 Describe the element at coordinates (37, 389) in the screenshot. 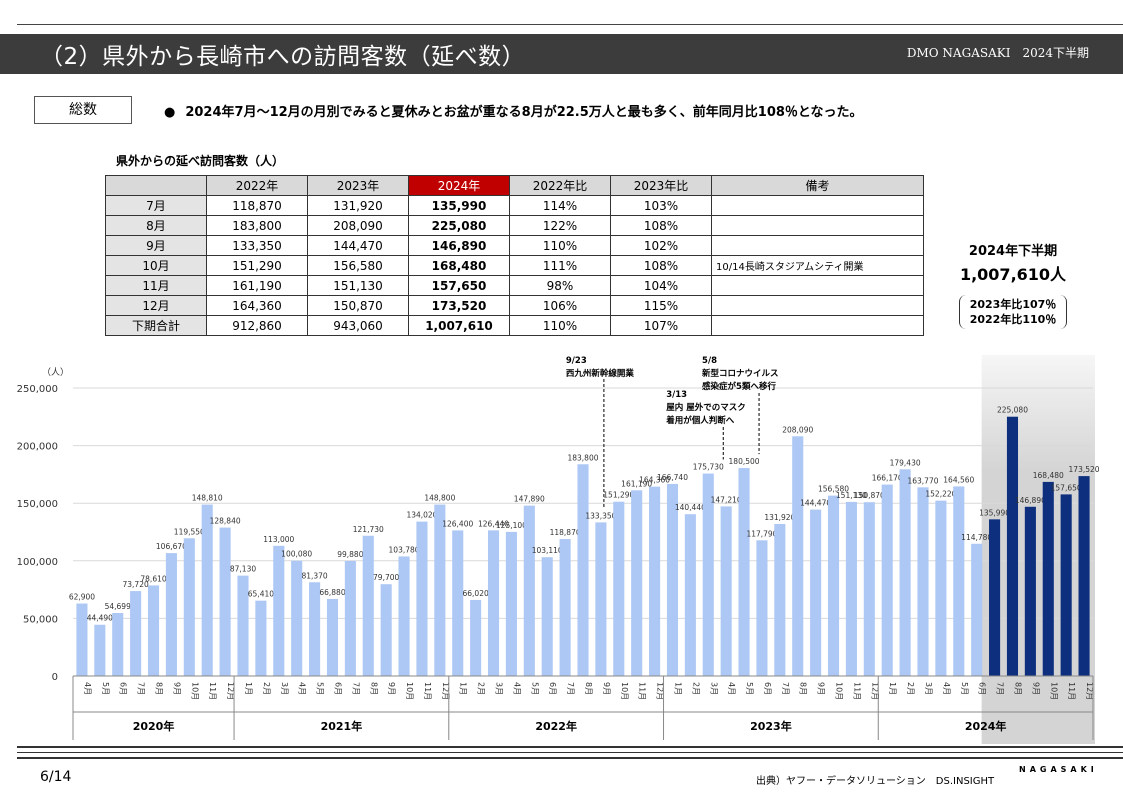

I see `y-tick-label: 250,000` at that location.